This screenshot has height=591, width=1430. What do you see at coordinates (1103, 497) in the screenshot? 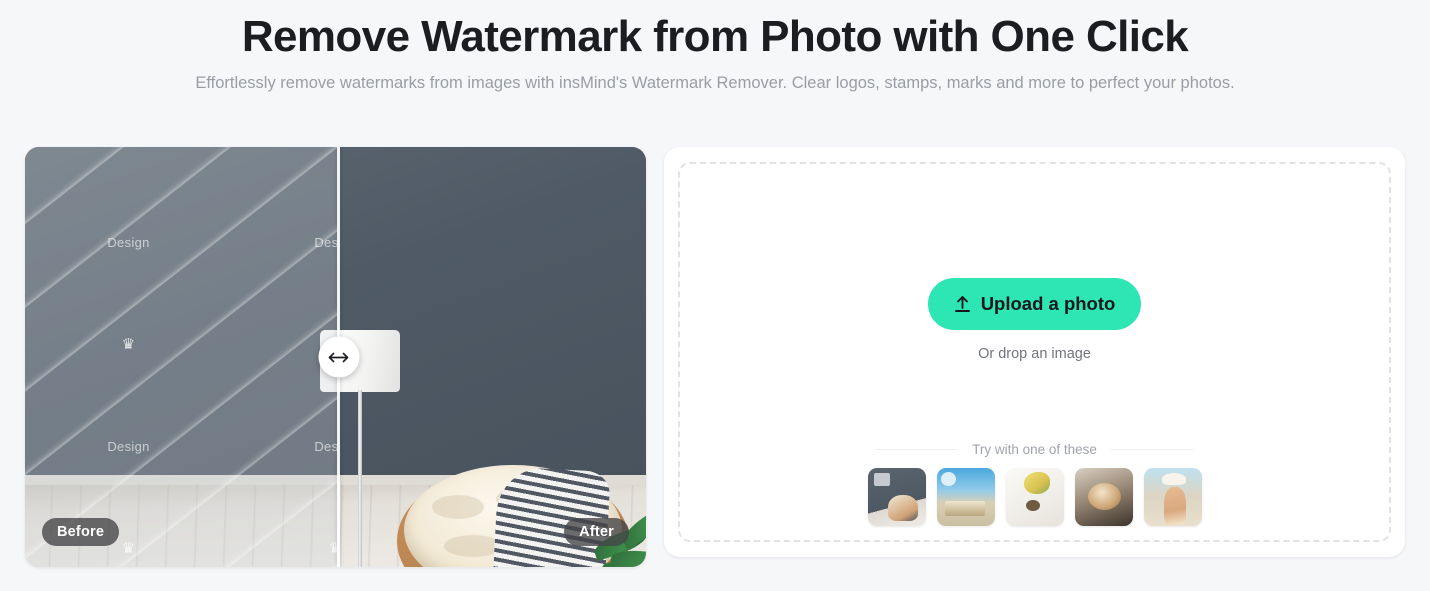
I see `sample-thumbnail-coffee-cup` at bounding box center [1103, 497].